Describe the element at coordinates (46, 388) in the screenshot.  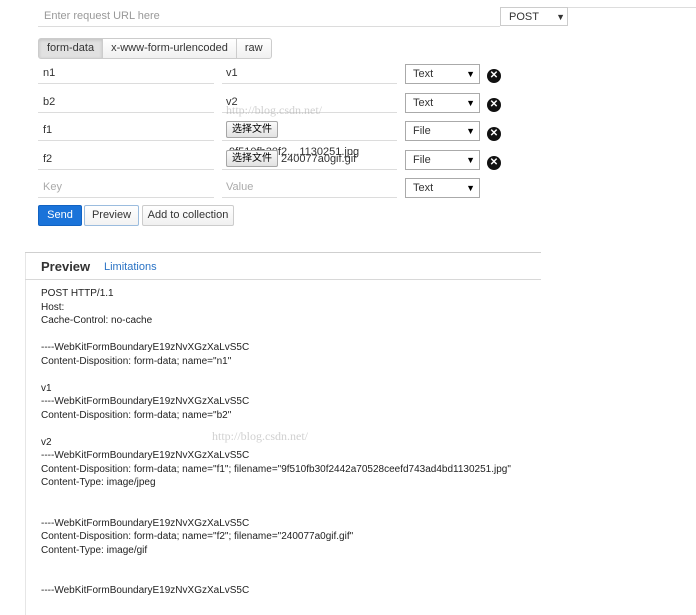
I see `preview-line: v1` at that location.